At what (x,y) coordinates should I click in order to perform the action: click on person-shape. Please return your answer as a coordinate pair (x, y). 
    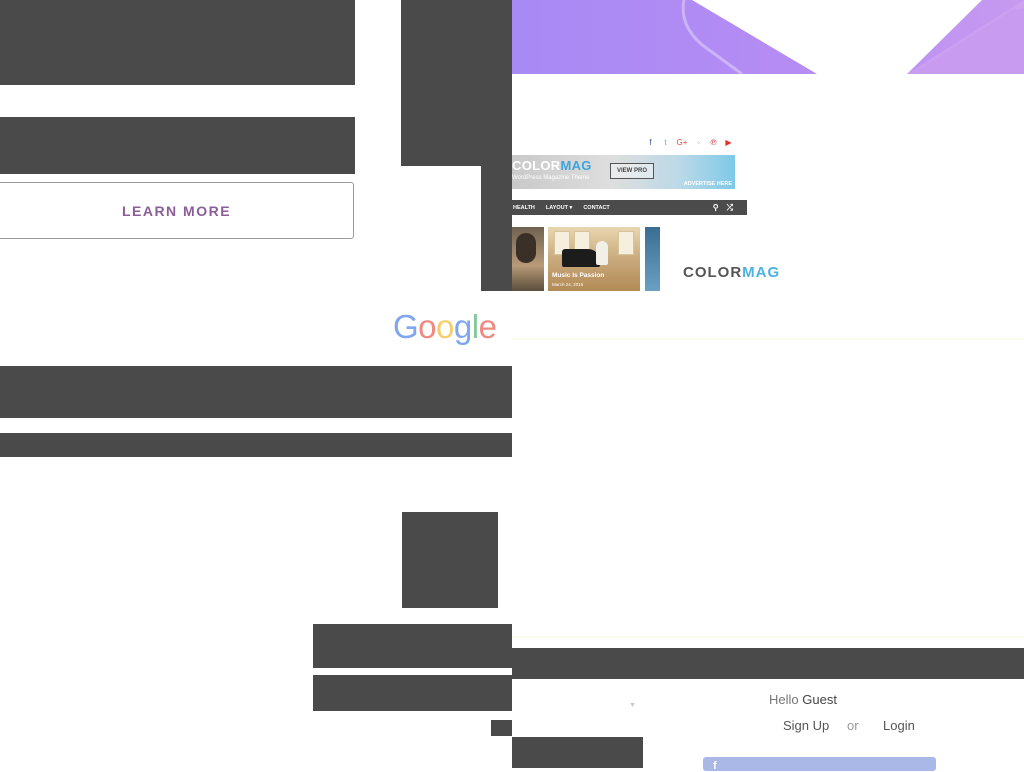
    Looking at the image, I should click on (526, 248).